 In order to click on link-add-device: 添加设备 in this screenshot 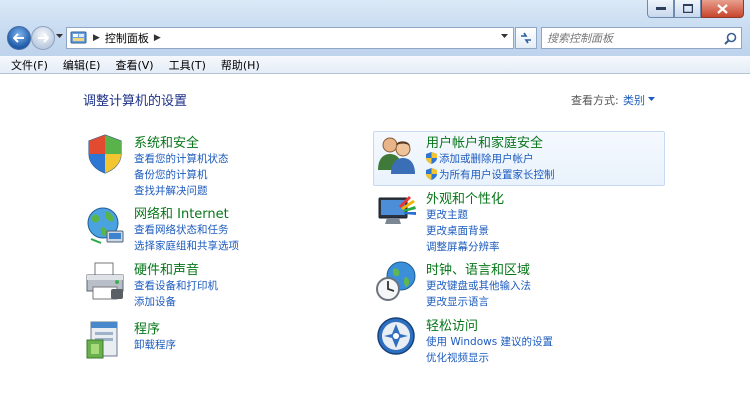, I will do `click(176, 302)`.